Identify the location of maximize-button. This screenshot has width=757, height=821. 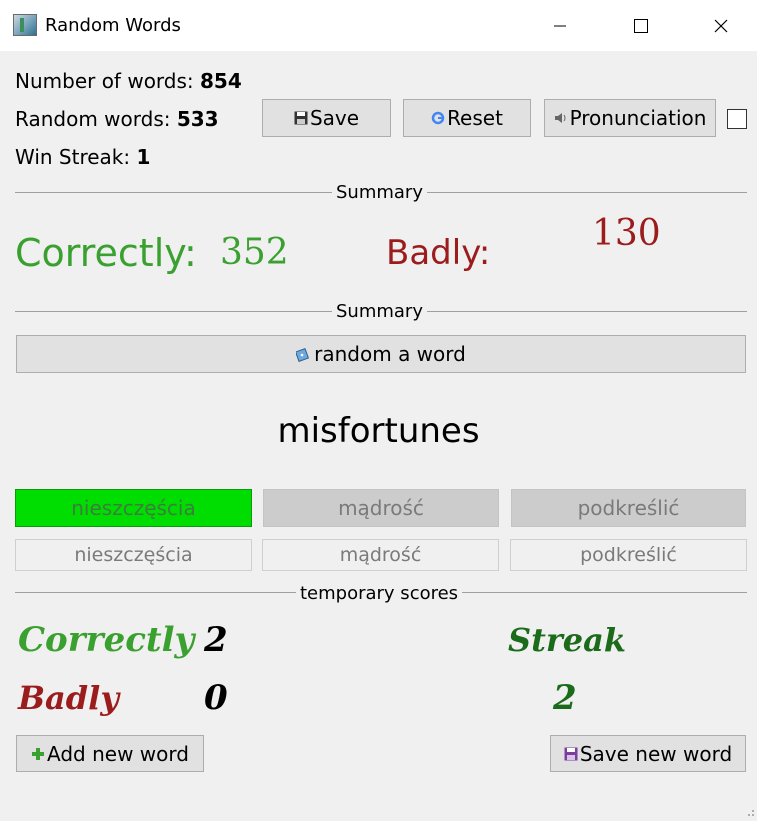
(641, 25).